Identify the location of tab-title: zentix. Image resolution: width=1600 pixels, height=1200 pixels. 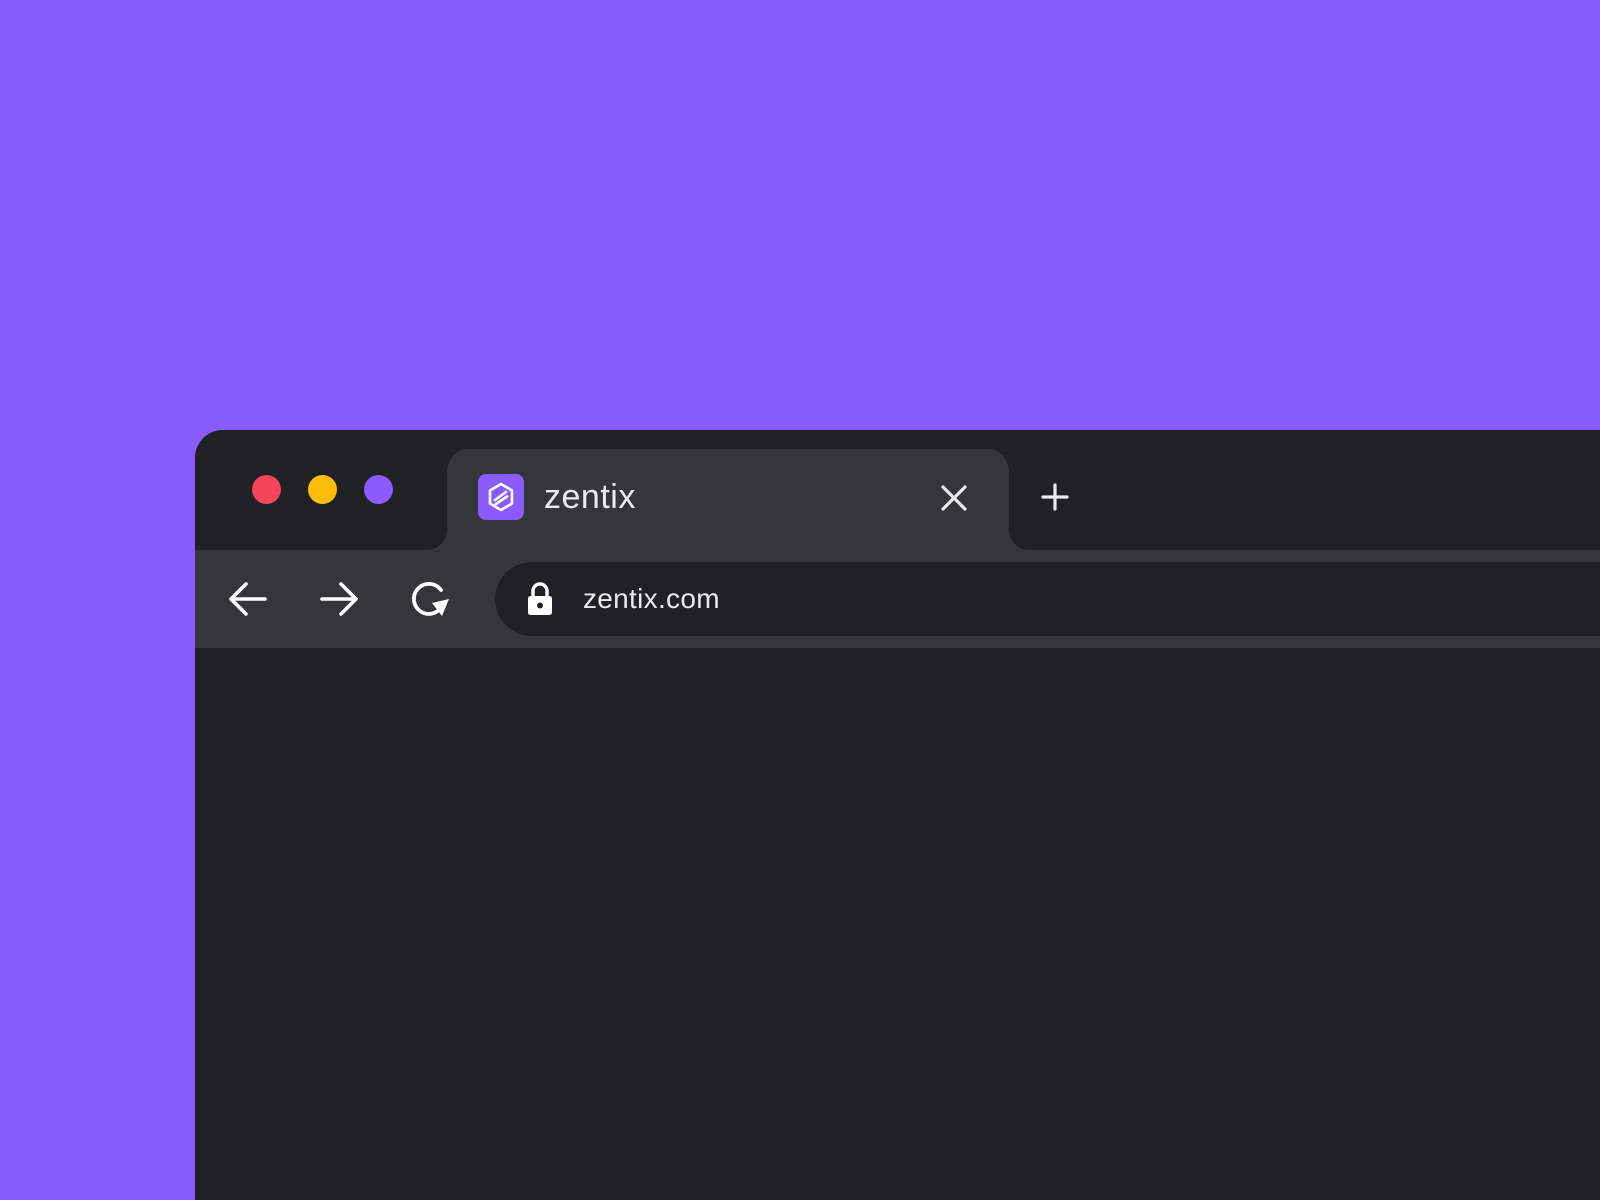
(590, 497).